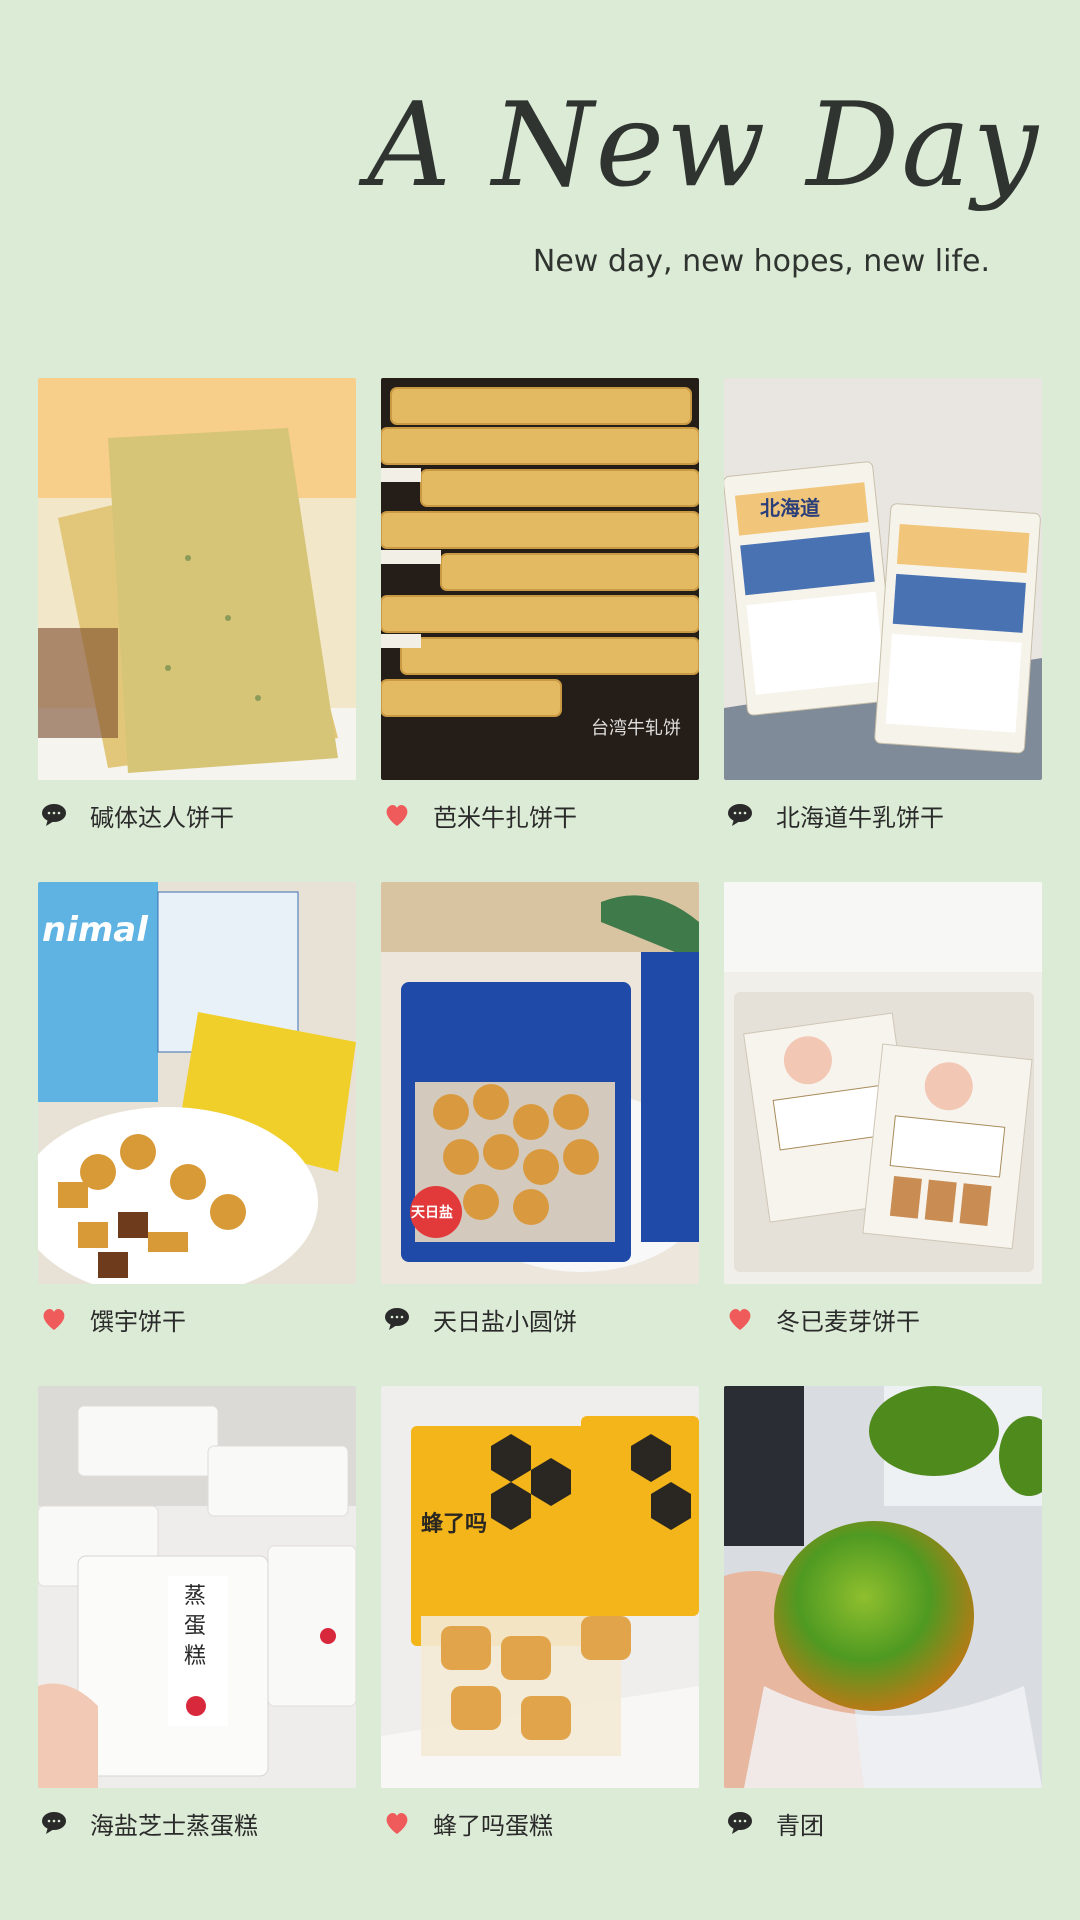 This screenshot has width=1080, height=1920. Describe the element at coordinates (703, 145) in the screenshot. I see `page-title: A New Day` at that location.